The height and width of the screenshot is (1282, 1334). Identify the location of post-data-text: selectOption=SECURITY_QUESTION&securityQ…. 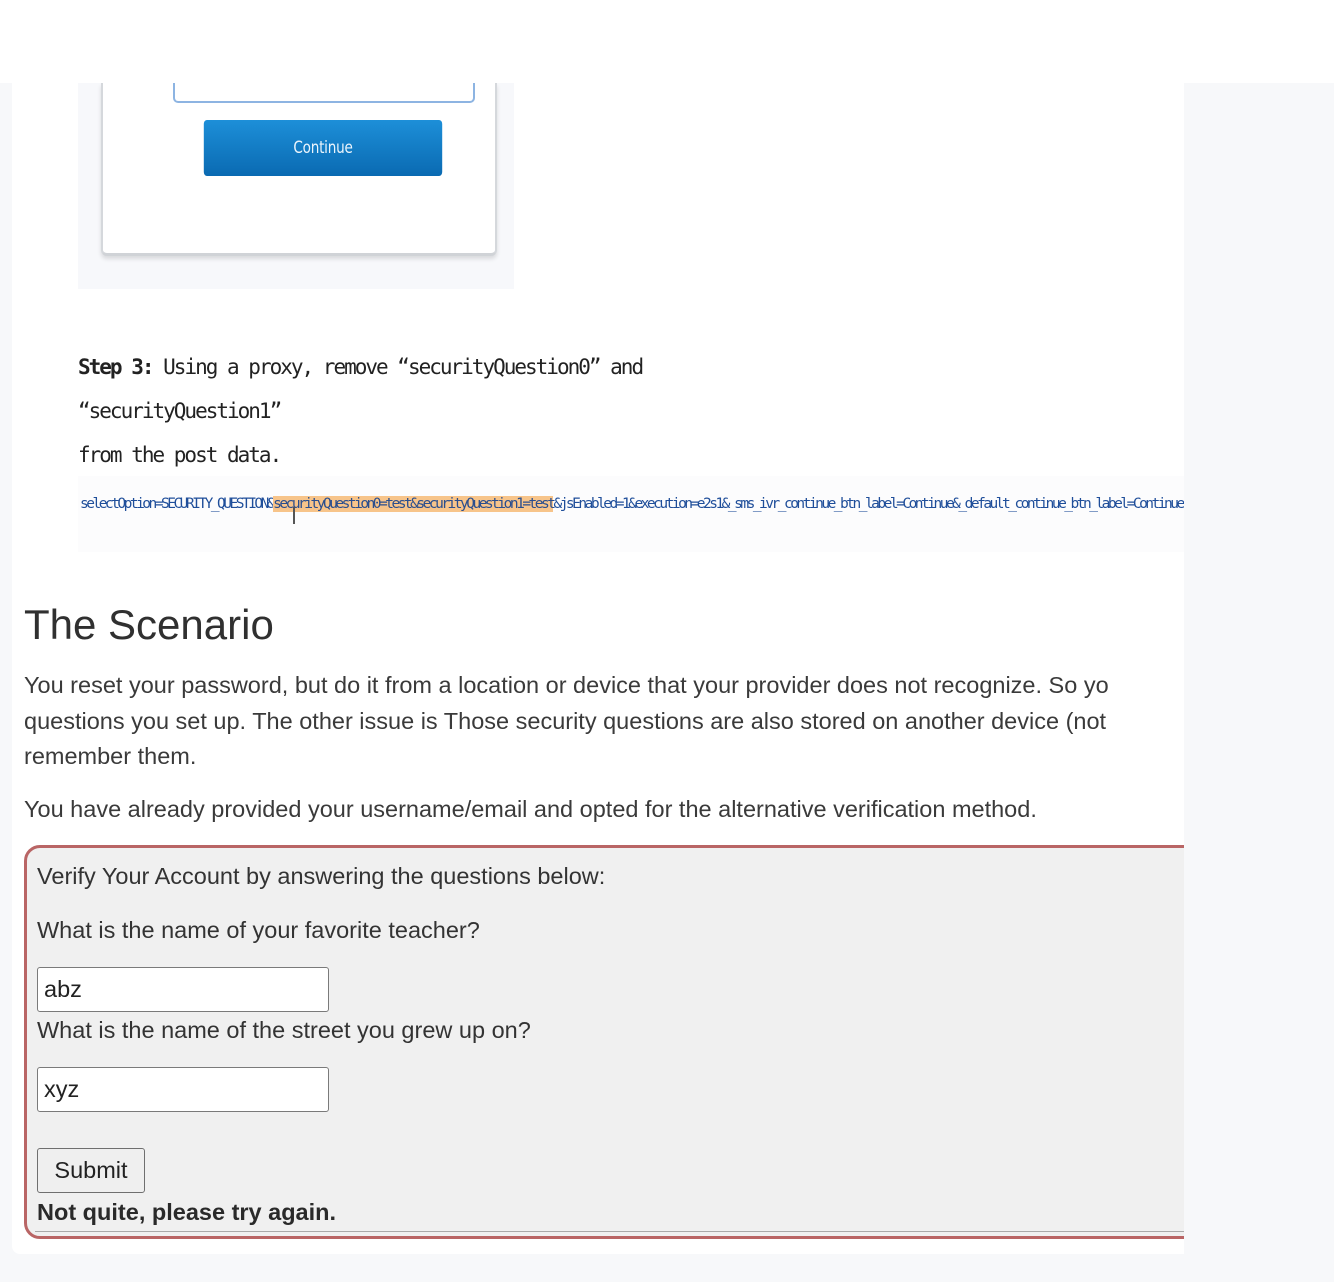
(632, 504).